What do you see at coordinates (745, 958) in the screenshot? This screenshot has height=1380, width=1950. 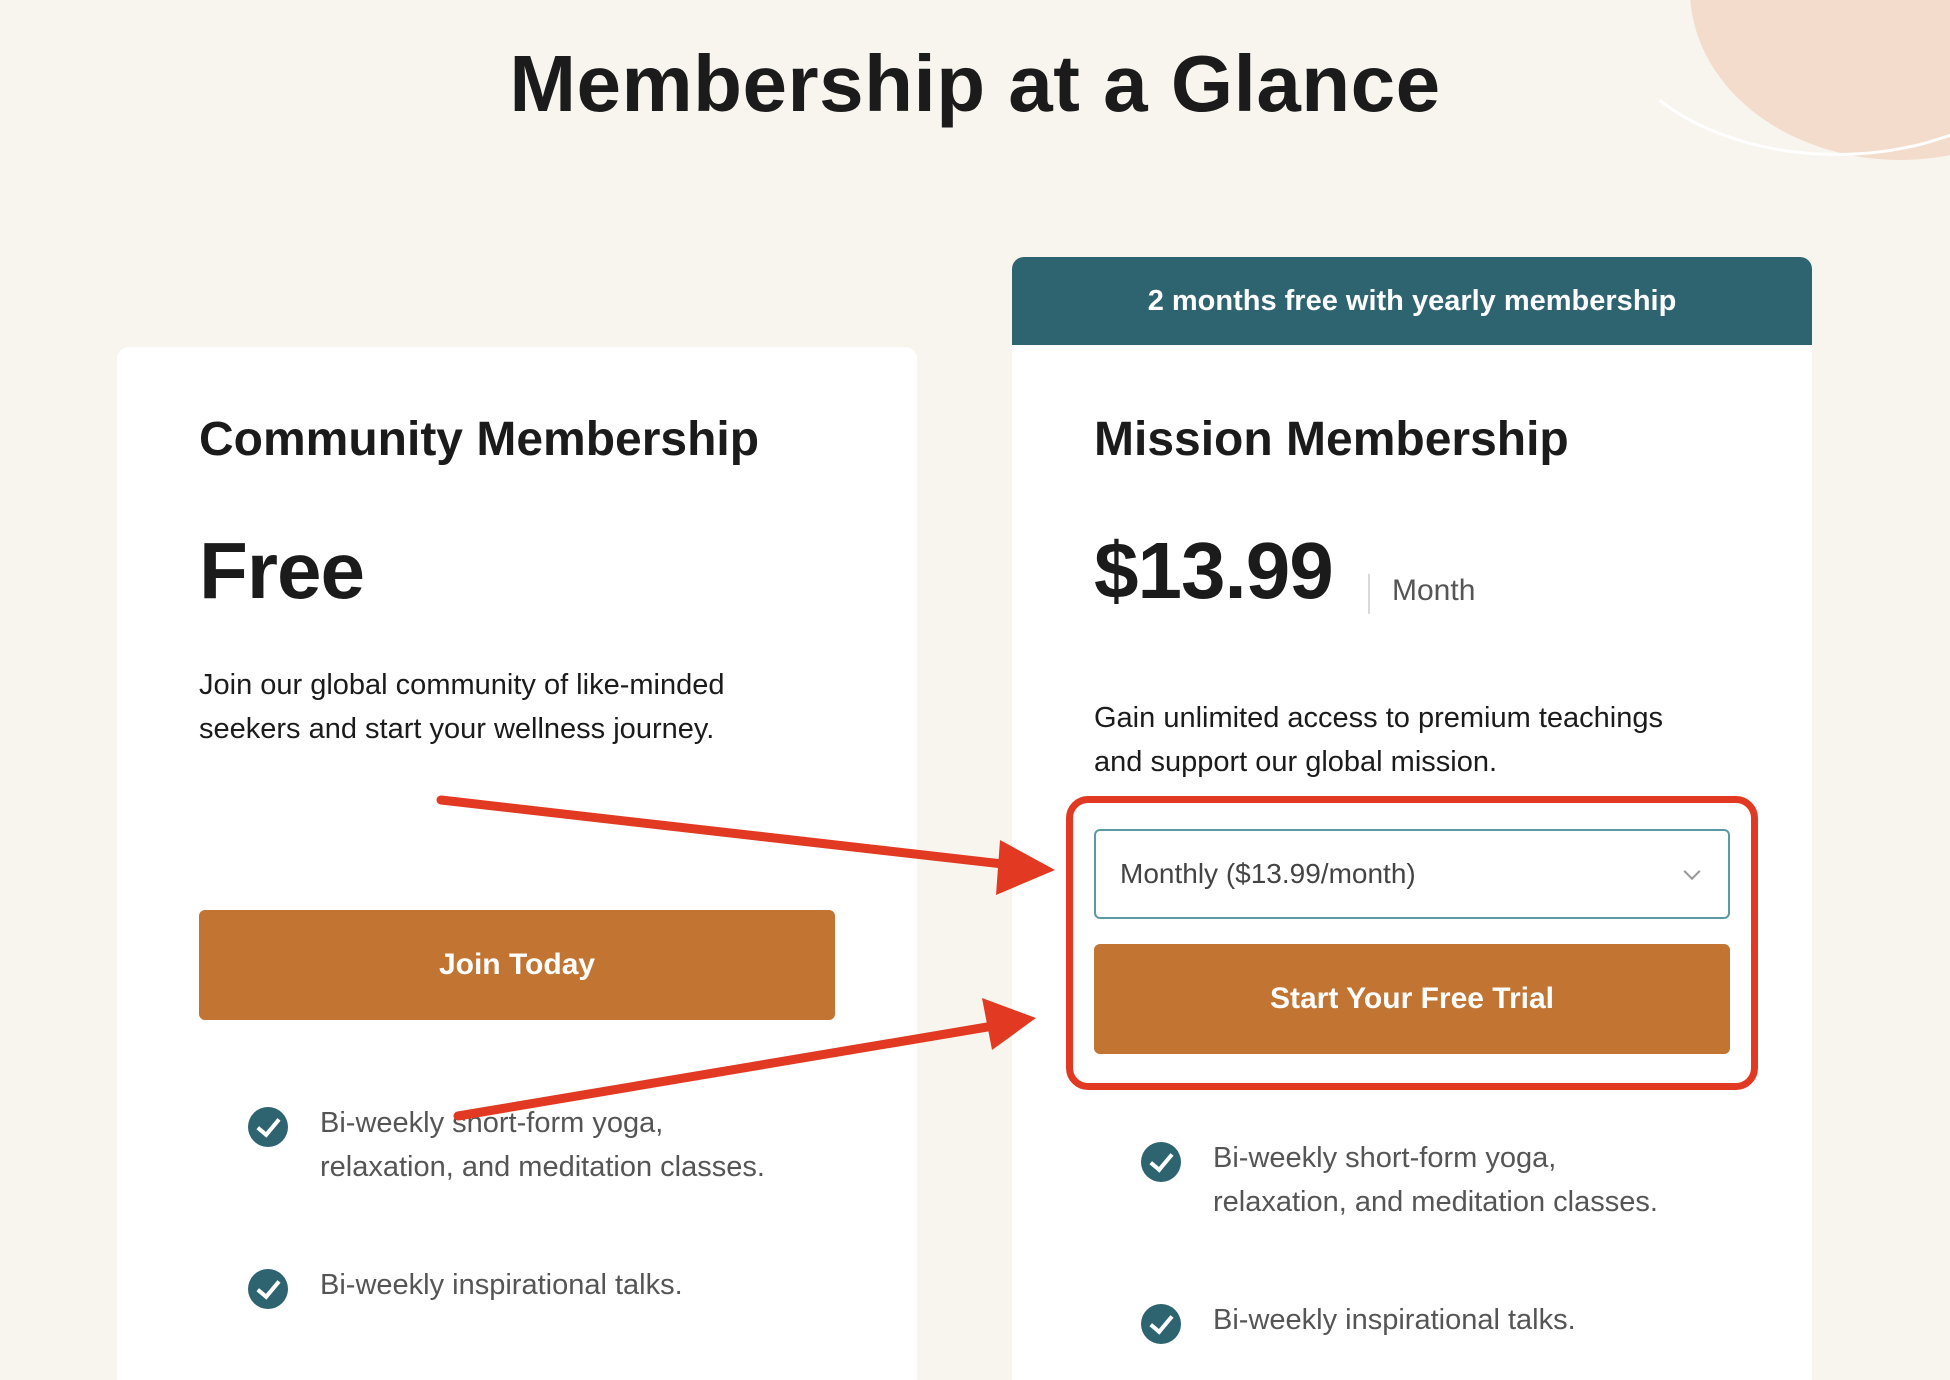 I see `annotation-arrows` at bounding box center [745, 958].